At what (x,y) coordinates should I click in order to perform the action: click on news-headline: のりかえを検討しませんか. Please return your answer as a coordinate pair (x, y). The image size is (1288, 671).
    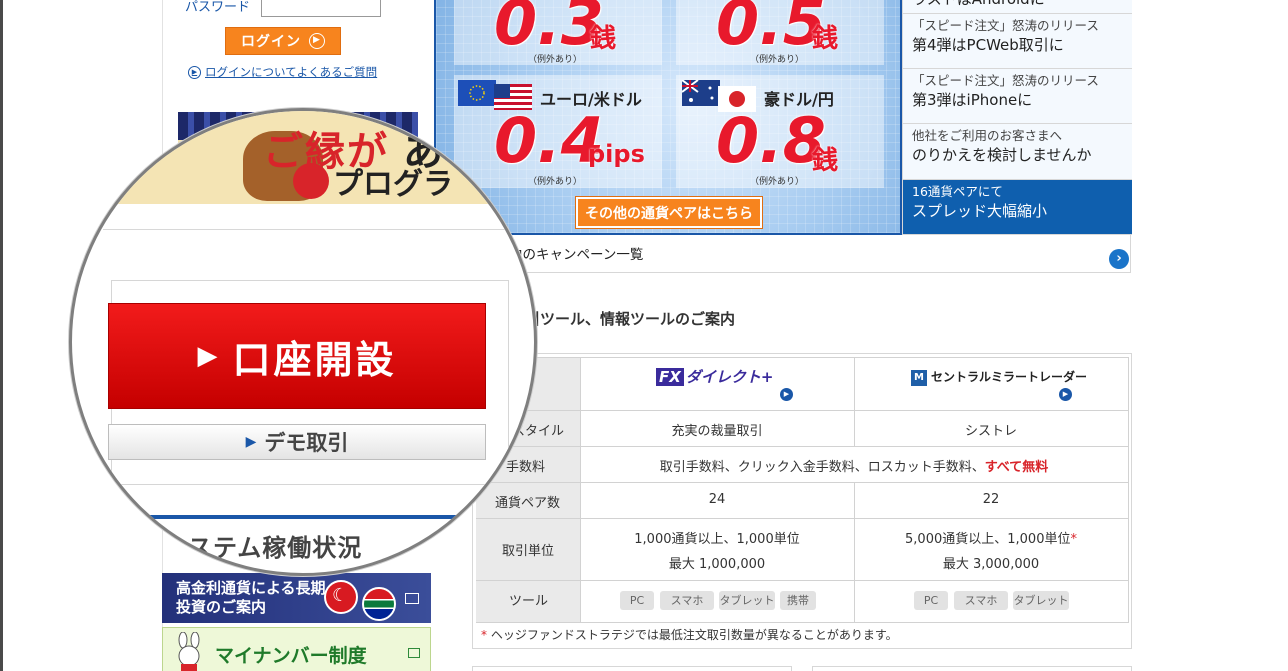
    Looking at the image, I should click on (1002, 155).